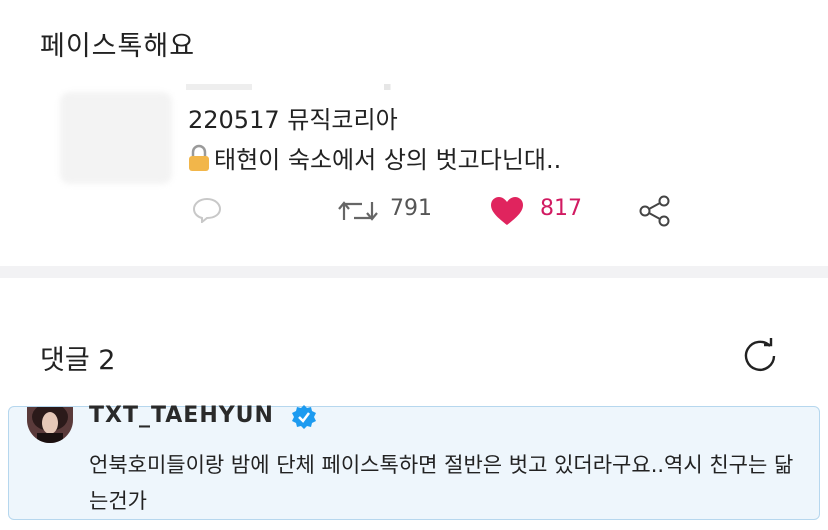  Describe the element at coordinates (507, 213) in the screenshot. I see `heart-icon` at that location.